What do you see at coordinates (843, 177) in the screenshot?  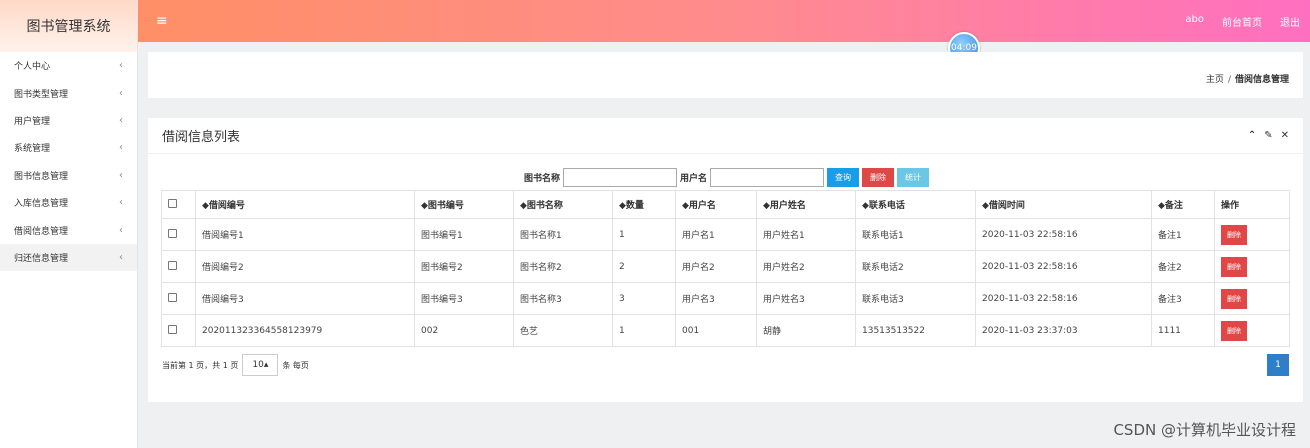 I see `query-button: 查询` at bounding box center [843, 177].